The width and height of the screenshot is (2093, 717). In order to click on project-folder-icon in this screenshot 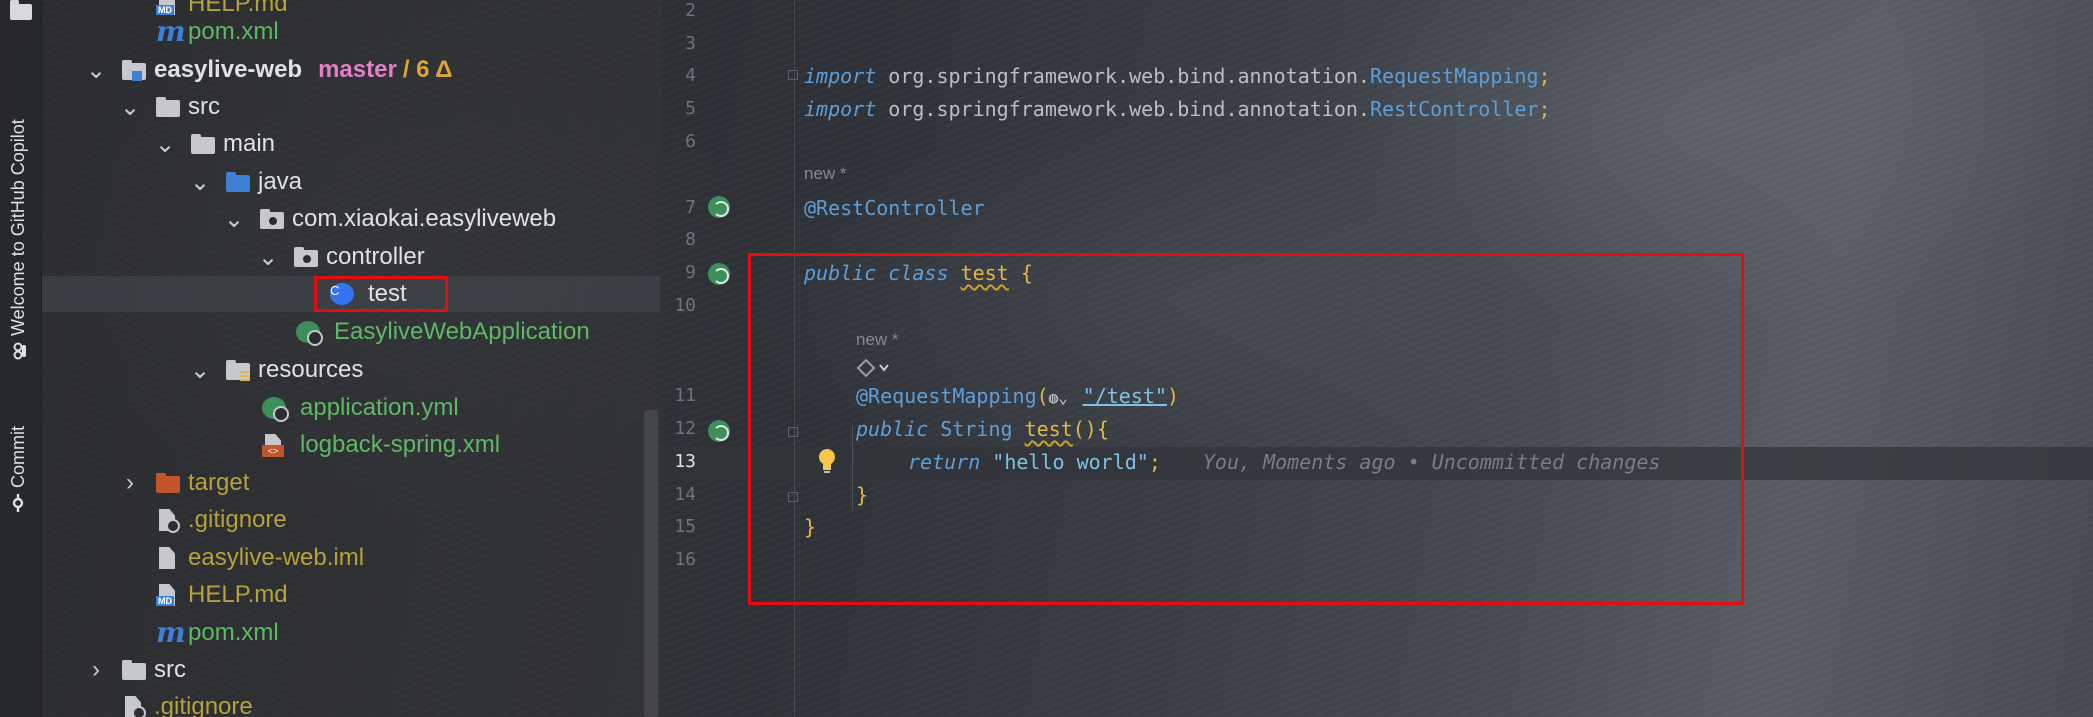, I will do `click(21, 10)`.